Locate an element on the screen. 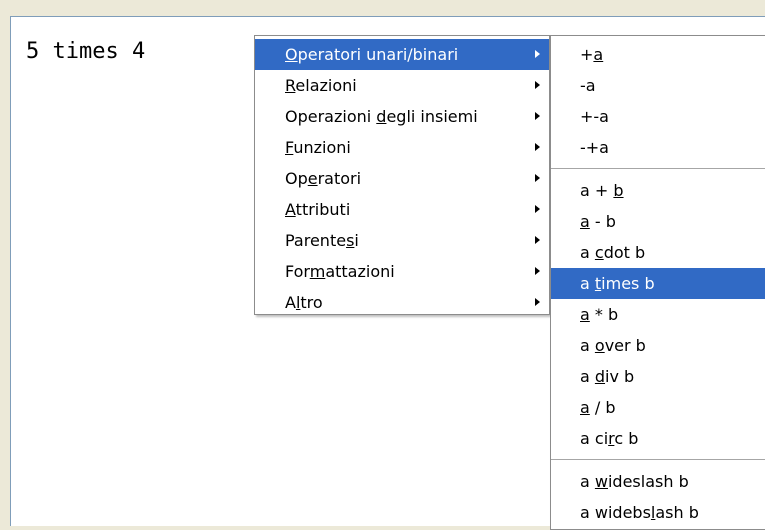 The height and width of the screenshot is (530, 765). submenu-item-a-minus-b: a - b is located at coordinates (658, 221).